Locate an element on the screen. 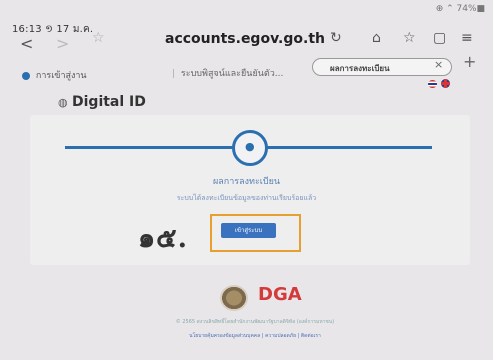 Image resolution: width=493 pixels, height=360 pixels. government-seal-icon is located at coordinates (234, 298).